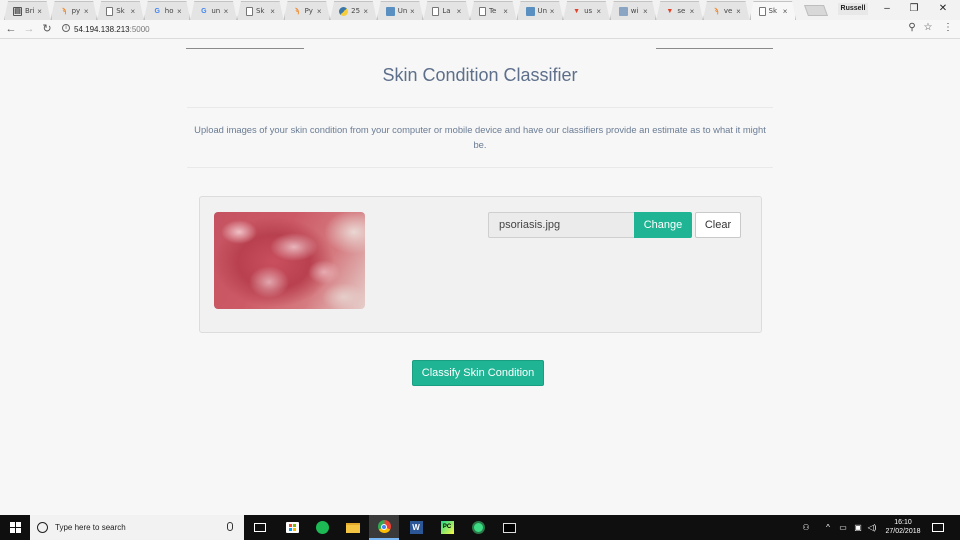  Describe the element at coordinates (903, 527) in the screenshot. I see `clock: 16:10 27/02/2018` at that location.